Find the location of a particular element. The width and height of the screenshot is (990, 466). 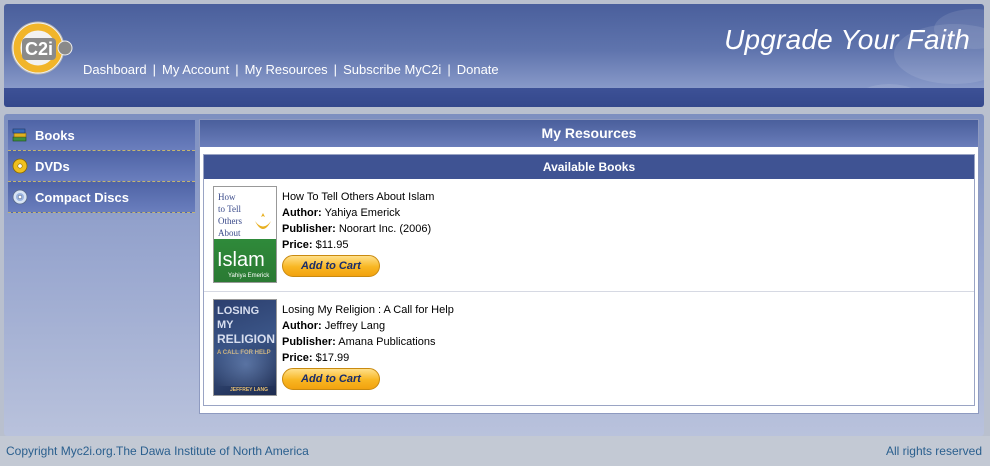

cover-text: LOSING MY is located at coordinates (238, 318).